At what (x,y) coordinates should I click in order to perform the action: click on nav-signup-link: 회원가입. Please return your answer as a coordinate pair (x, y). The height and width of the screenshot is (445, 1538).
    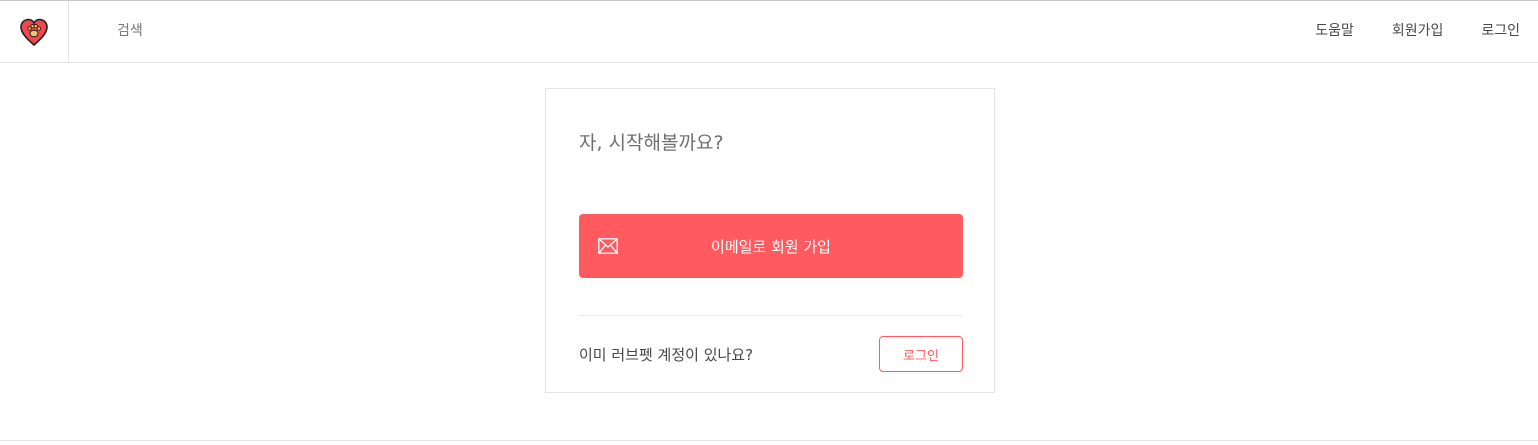
    Looking at the image, I should click on (1418, 31).